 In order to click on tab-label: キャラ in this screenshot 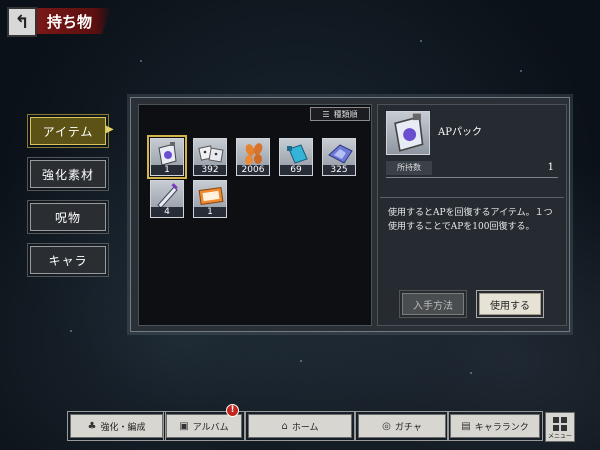, I will do `click(68, 260)`.